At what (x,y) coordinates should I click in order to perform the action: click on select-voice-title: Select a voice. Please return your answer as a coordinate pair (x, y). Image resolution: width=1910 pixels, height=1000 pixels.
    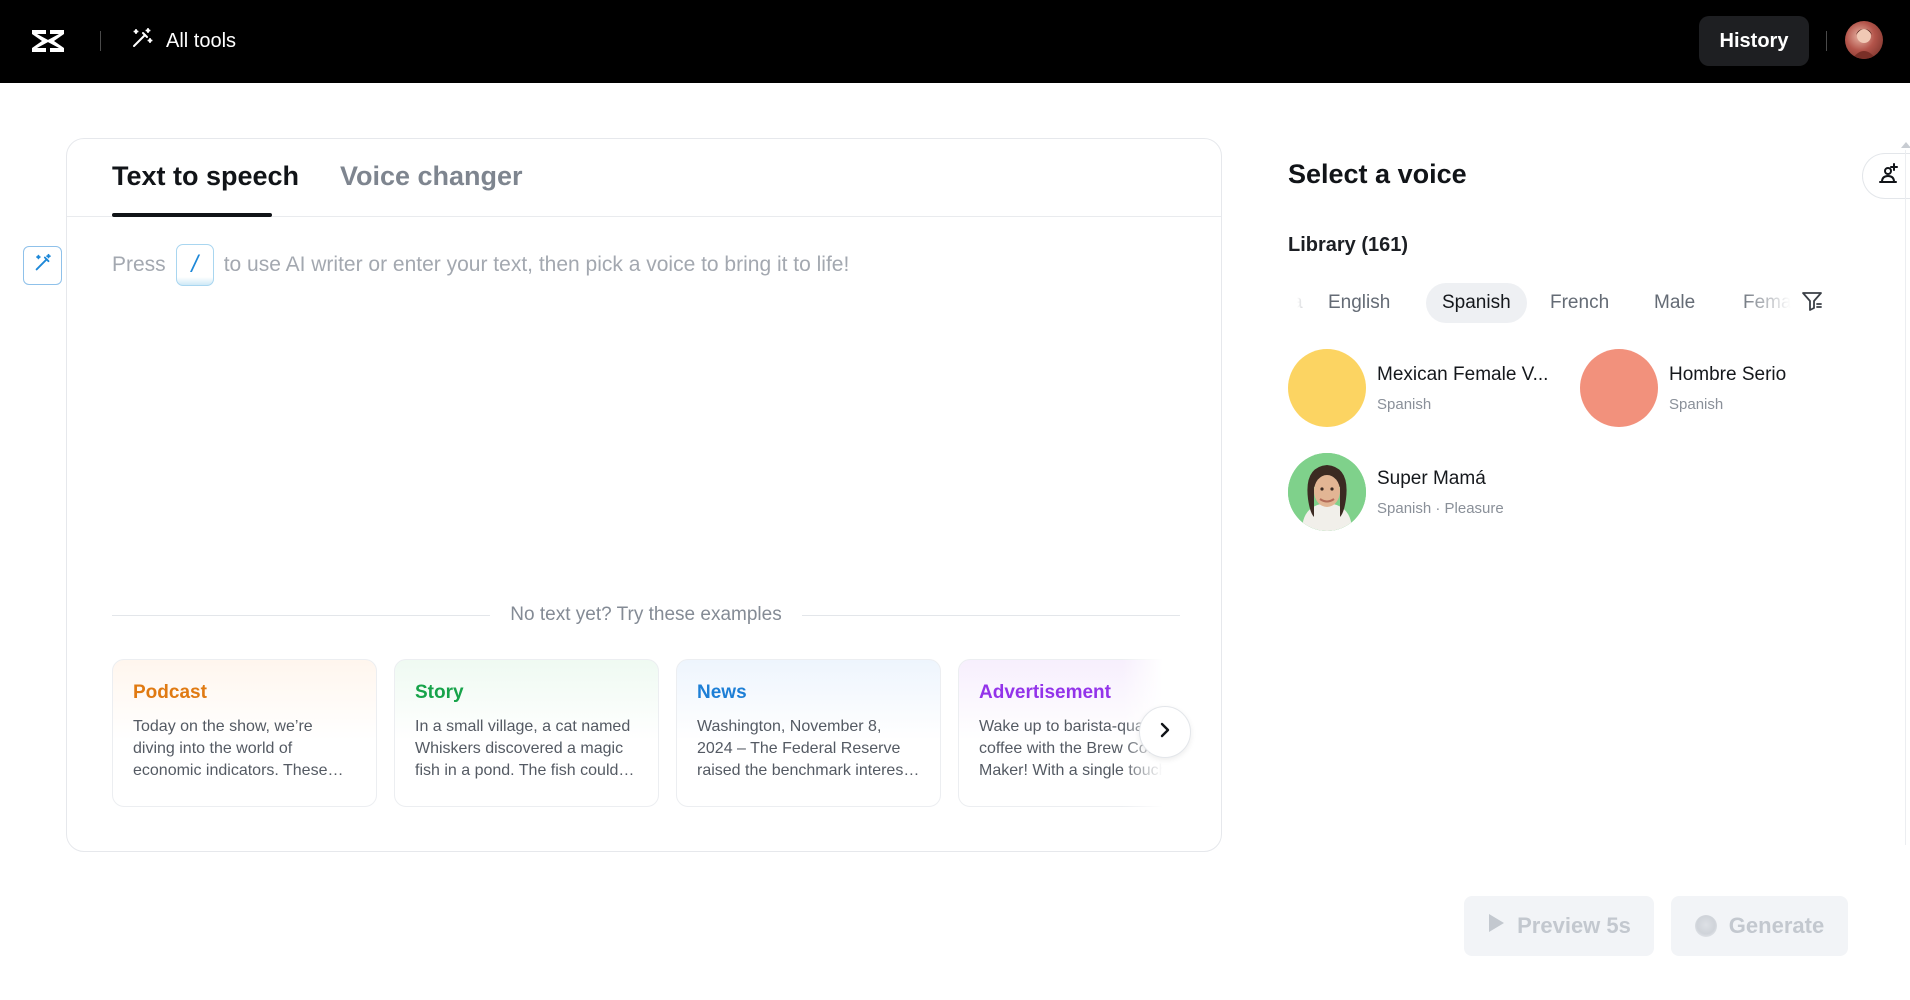
    Looking at the image, I should click on (1377, 174).